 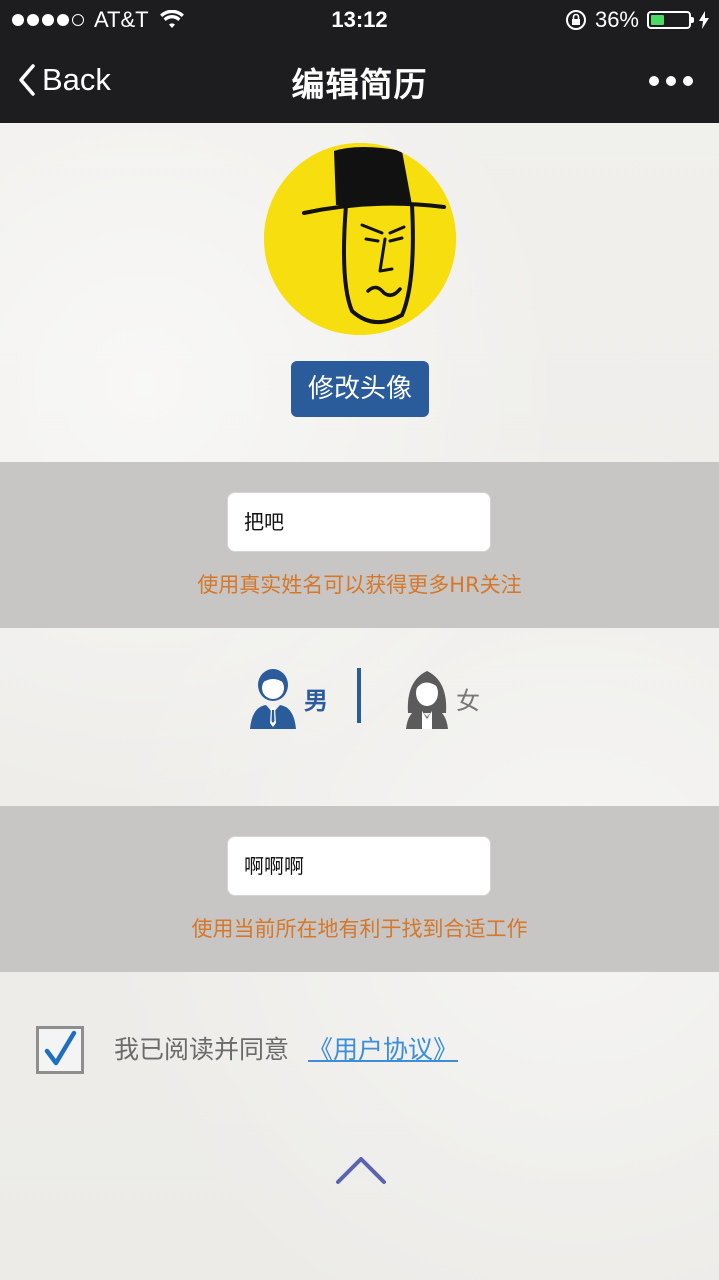 I want to click on gender-male-option: 男, so click(x=288, y=698).